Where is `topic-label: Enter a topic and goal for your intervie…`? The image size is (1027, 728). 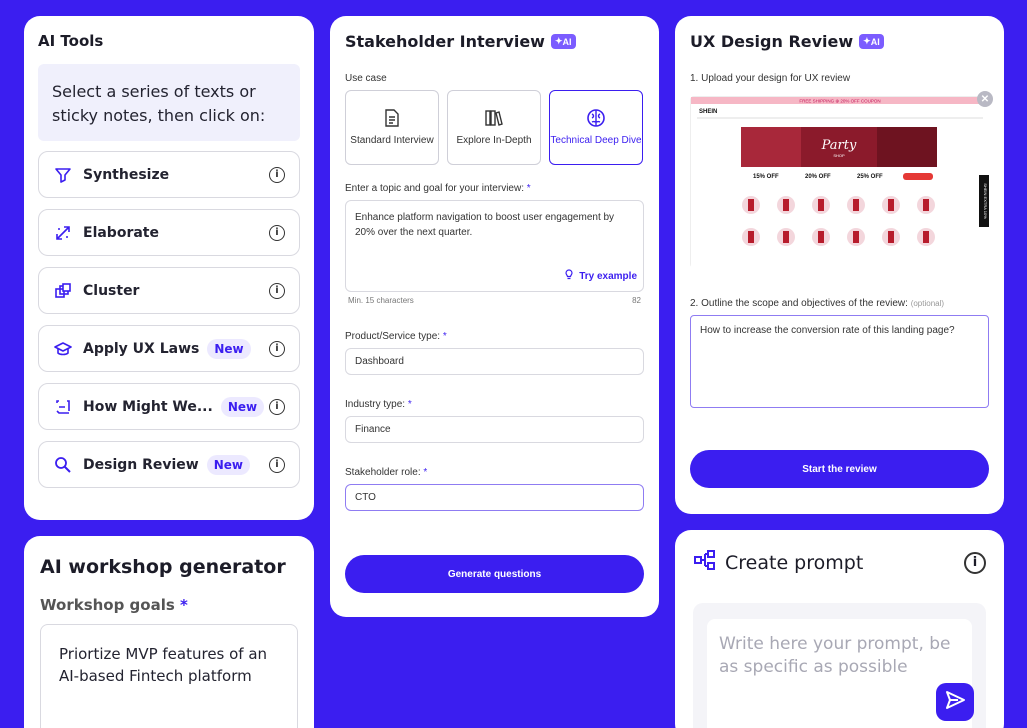
topic-label: Enter a topic and goal for your intervie… is located at coordinates (438, 188).